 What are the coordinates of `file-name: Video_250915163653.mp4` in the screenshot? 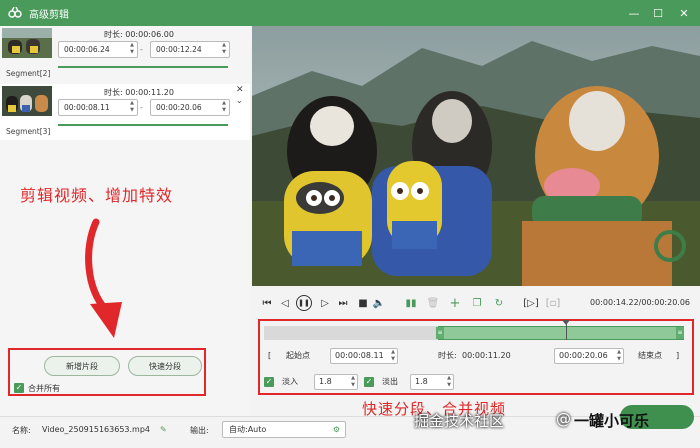 It's located at (96, 429).